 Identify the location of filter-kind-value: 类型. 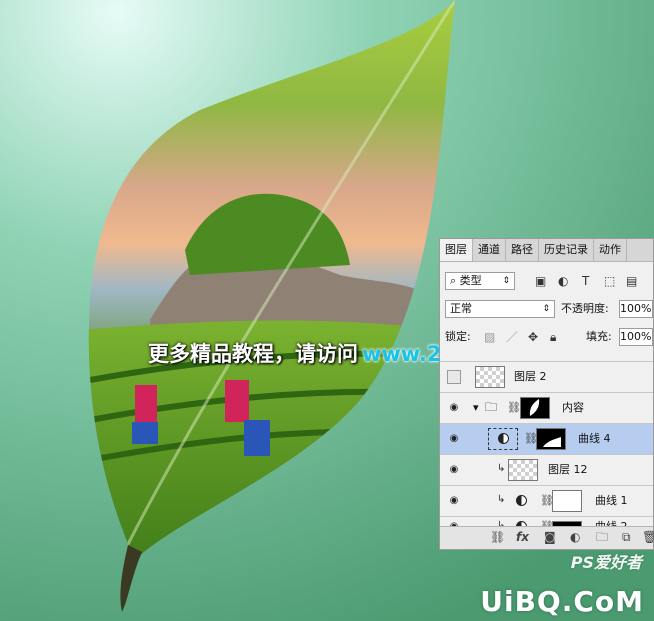
(470, 280).